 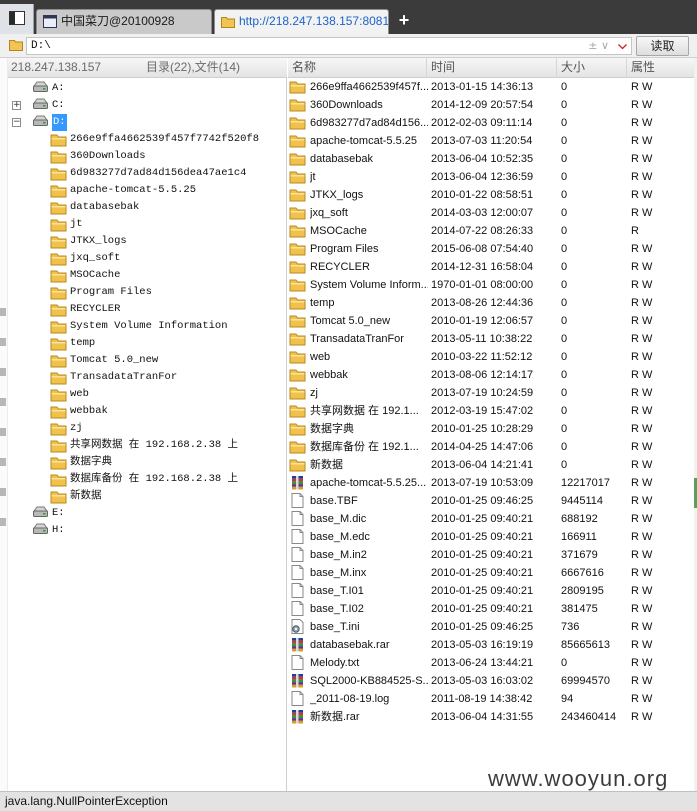 I want to click on file-row: base_M.in2 2010-01-25 09:40:21 371679 R W, so click(x=491, y=555).